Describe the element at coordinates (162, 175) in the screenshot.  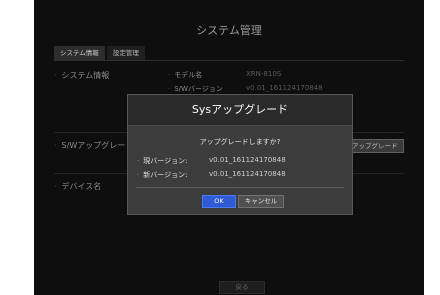
I see `new-version-label: 新バージョン:` at that location.